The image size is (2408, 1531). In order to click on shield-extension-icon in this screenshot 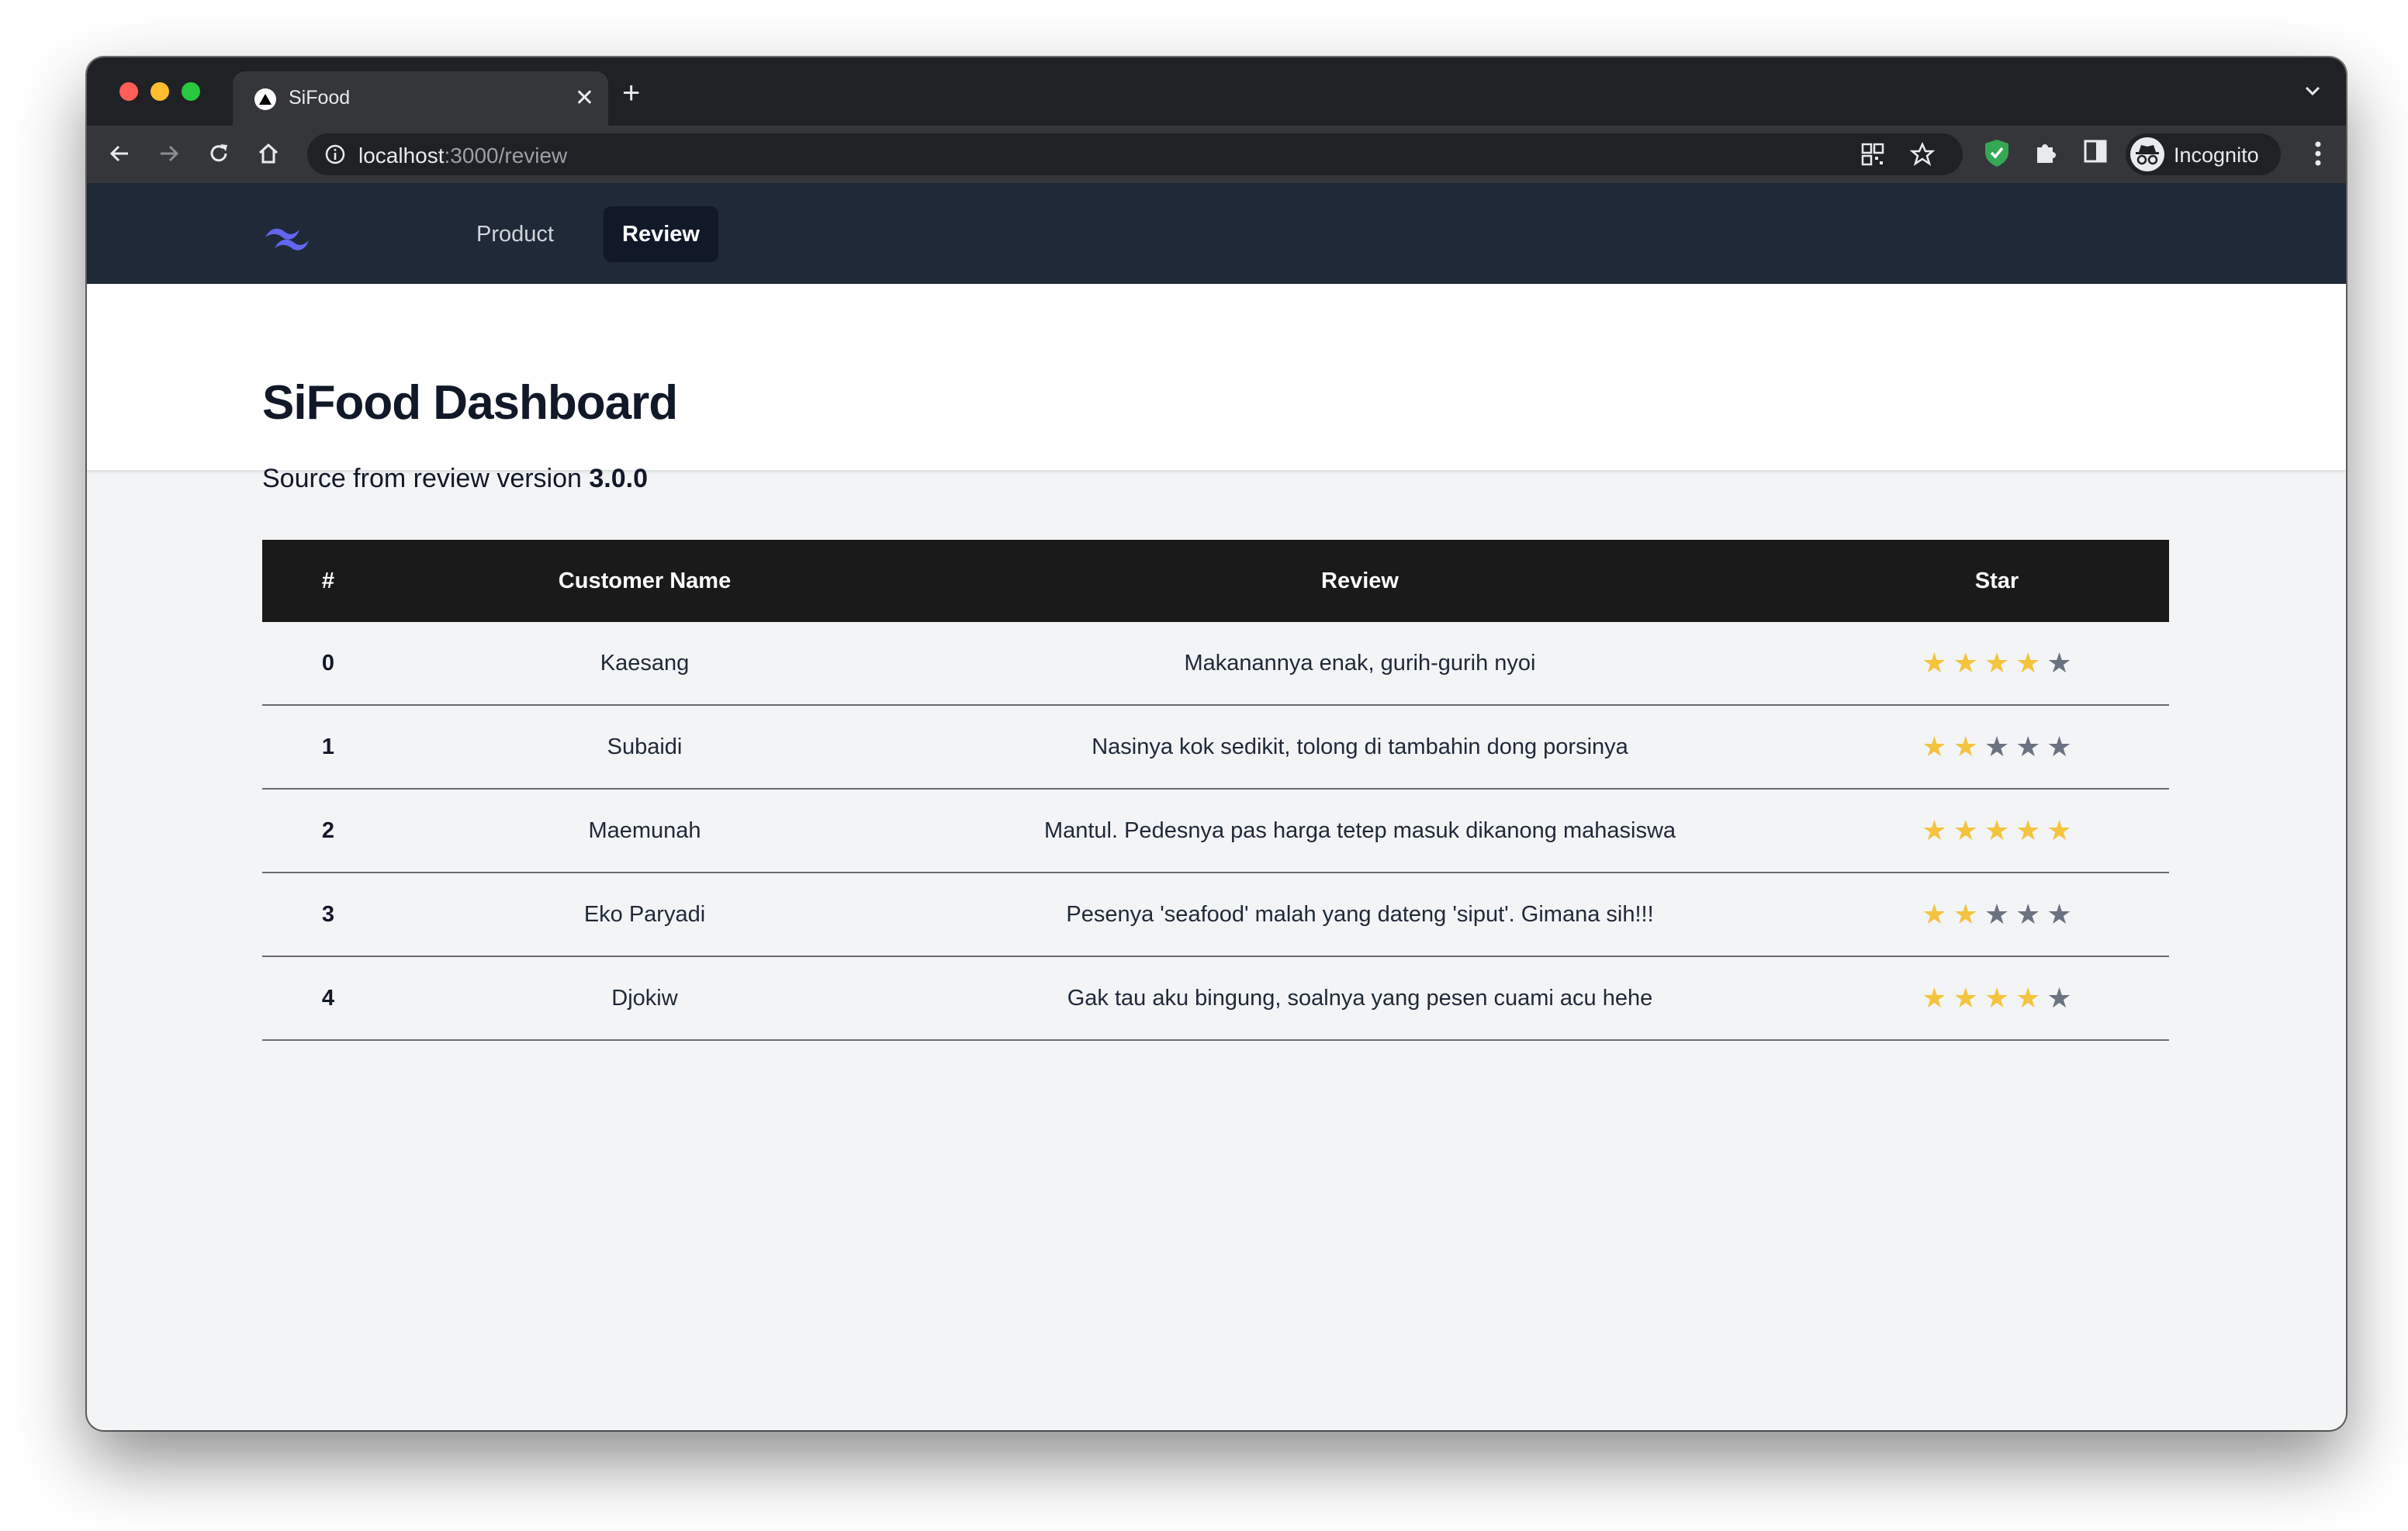, I will do `click(1997, 154)`.